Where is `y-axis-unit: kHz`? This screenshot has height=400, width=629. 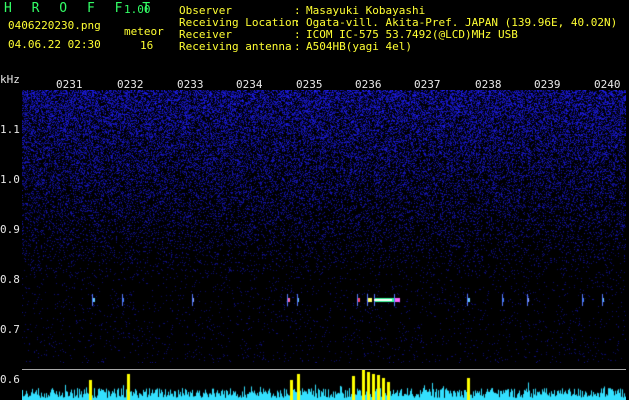 y-axis-unit: kHz is located at coordinates (10, 79).